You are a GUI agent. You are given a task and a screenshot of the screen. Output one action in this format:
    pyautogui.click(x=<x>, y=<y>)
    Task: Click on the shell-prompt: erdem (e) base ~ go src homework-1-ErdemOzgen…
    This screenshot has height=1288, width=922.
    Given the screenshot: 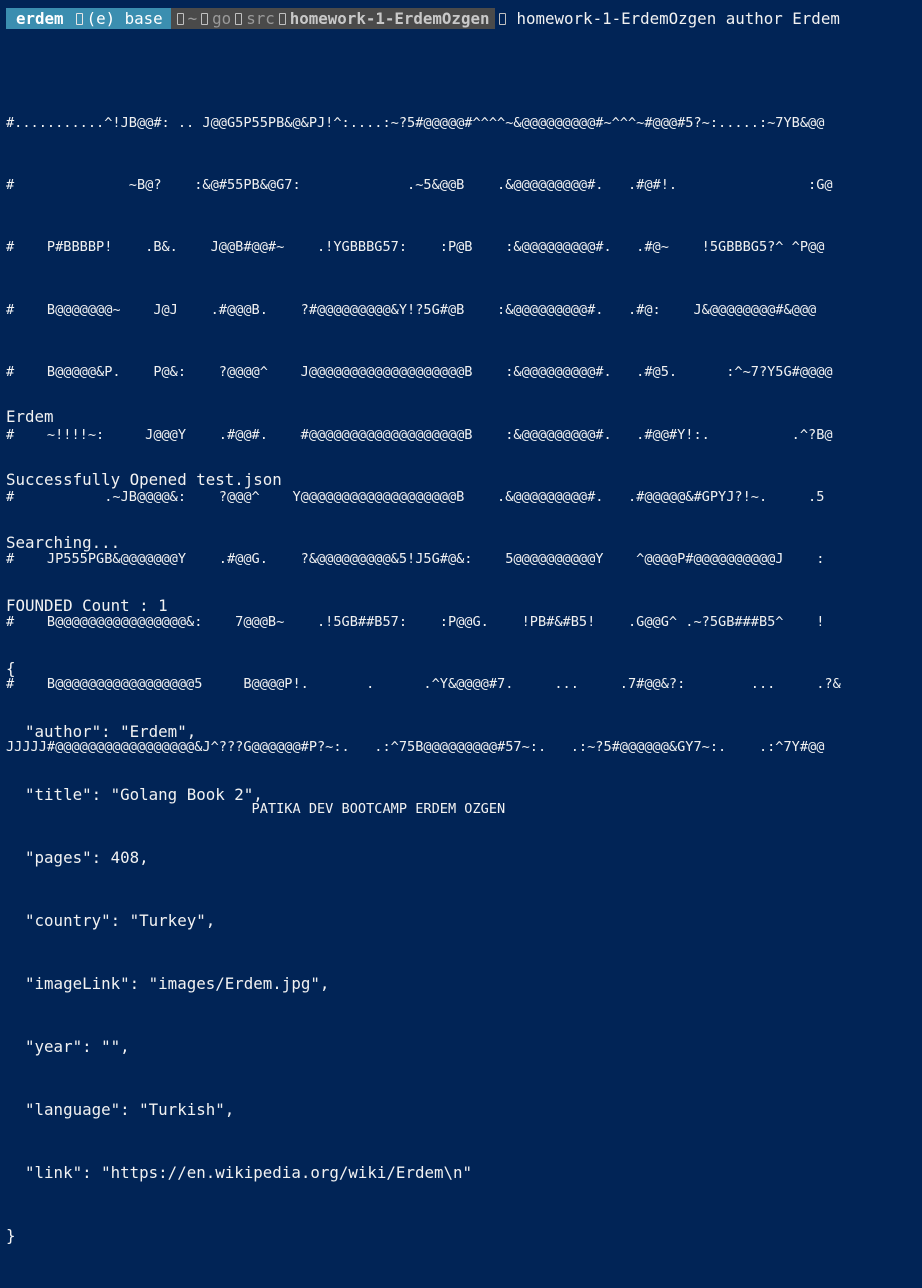 What is the action you would take?
    pyautogui.click(x=423, y=18)
    